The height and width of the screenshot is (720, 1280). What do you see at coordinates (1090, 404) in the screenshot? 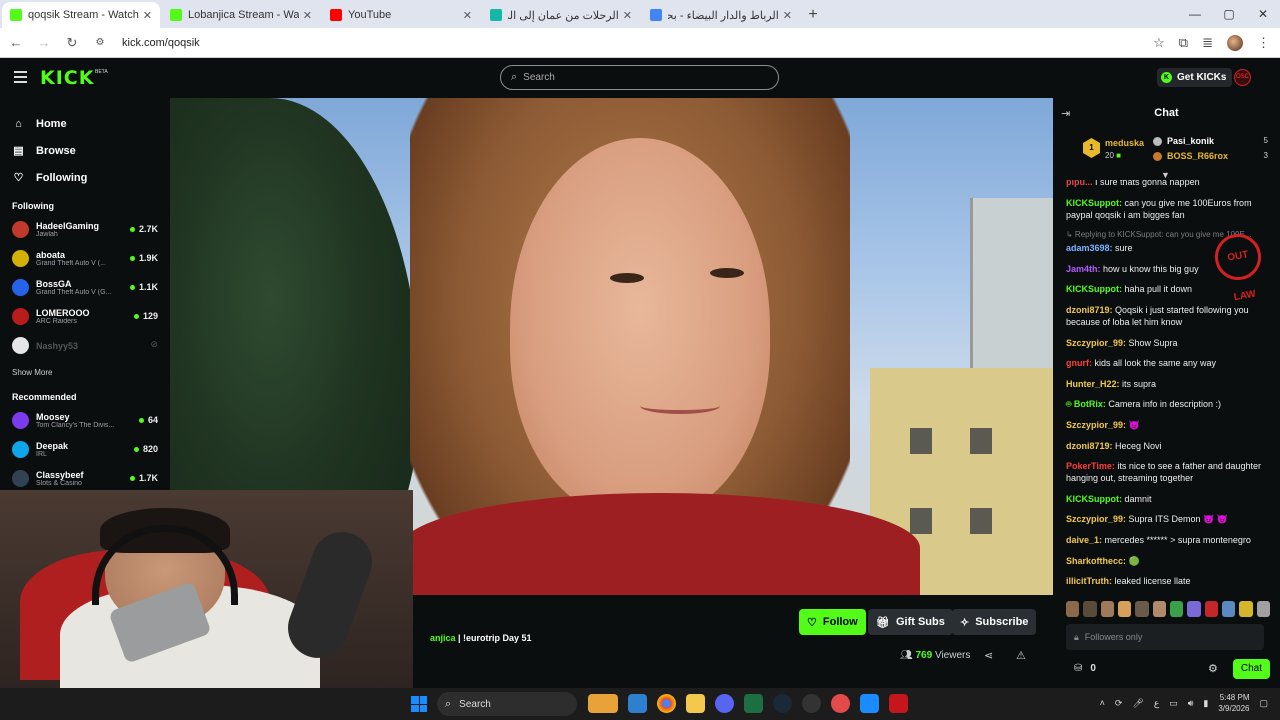
I see `chat-username: BotRix:` at bounding box center [1090, 404].